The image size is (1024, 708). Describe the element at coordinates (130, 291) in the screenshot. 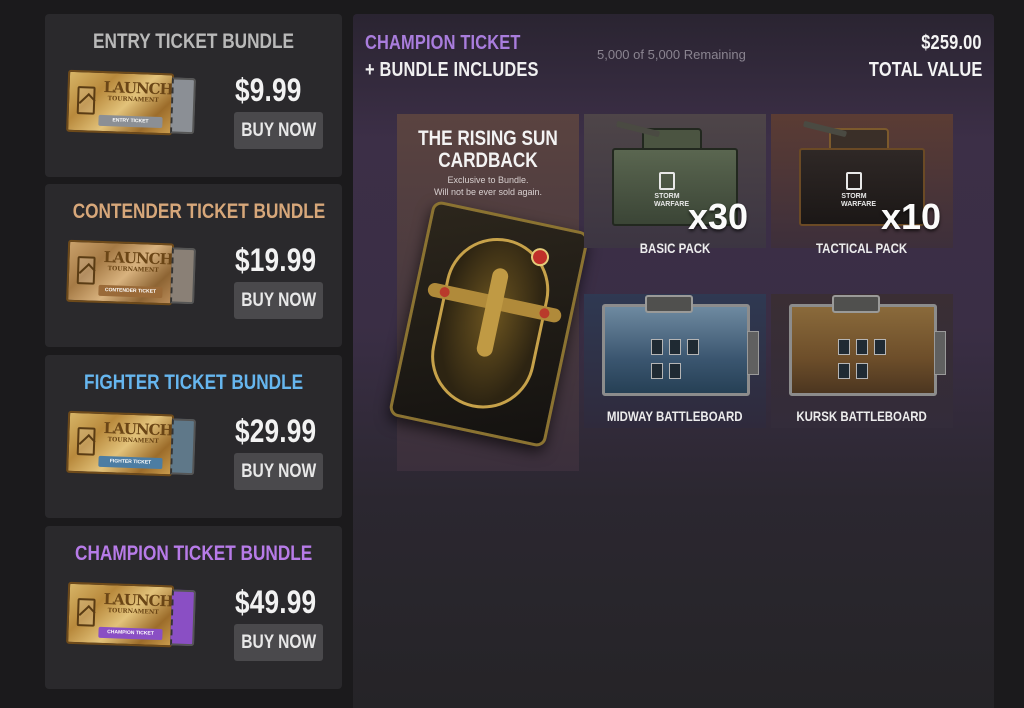

I see `ticket-band: CONTENDER TICKET` at that location.